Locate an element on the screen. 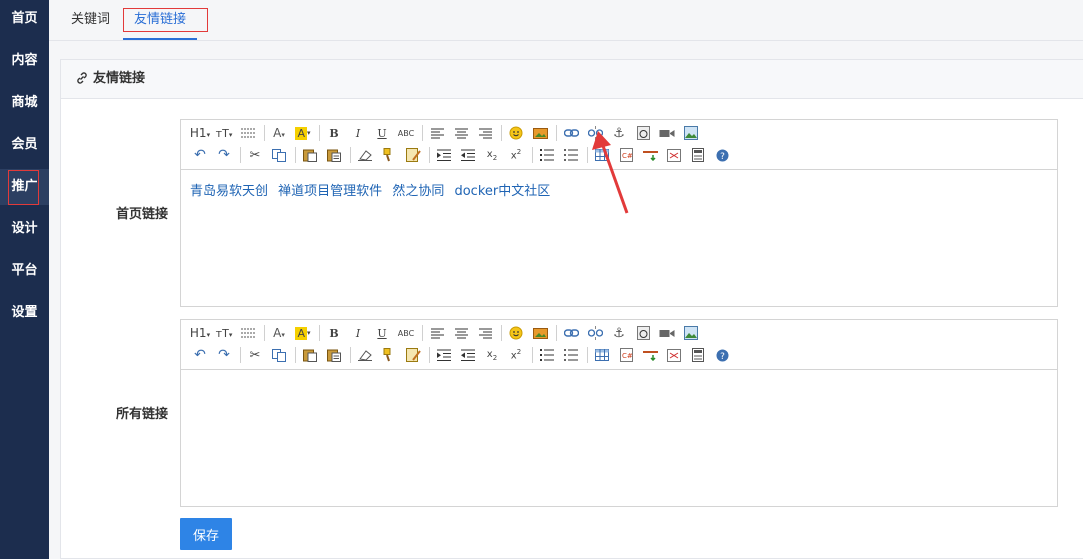 The image size is (1083, 559). sidebar-item-promotion: 推广 is located at coordinates (24, 187).